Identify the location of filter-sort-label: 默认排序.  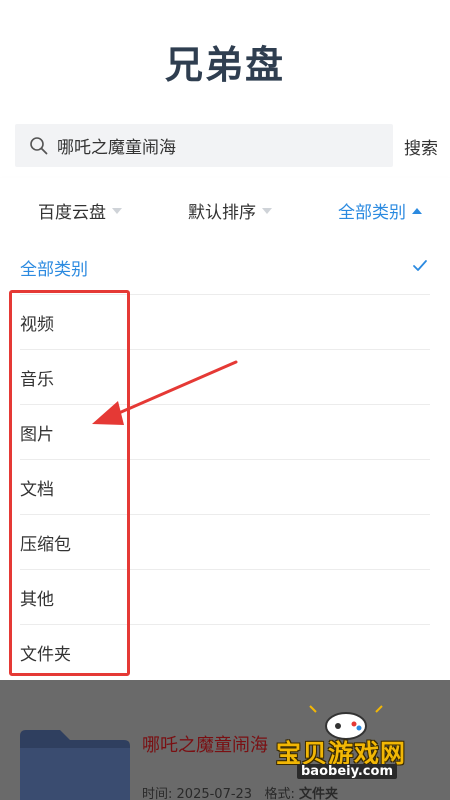
(222, 213).